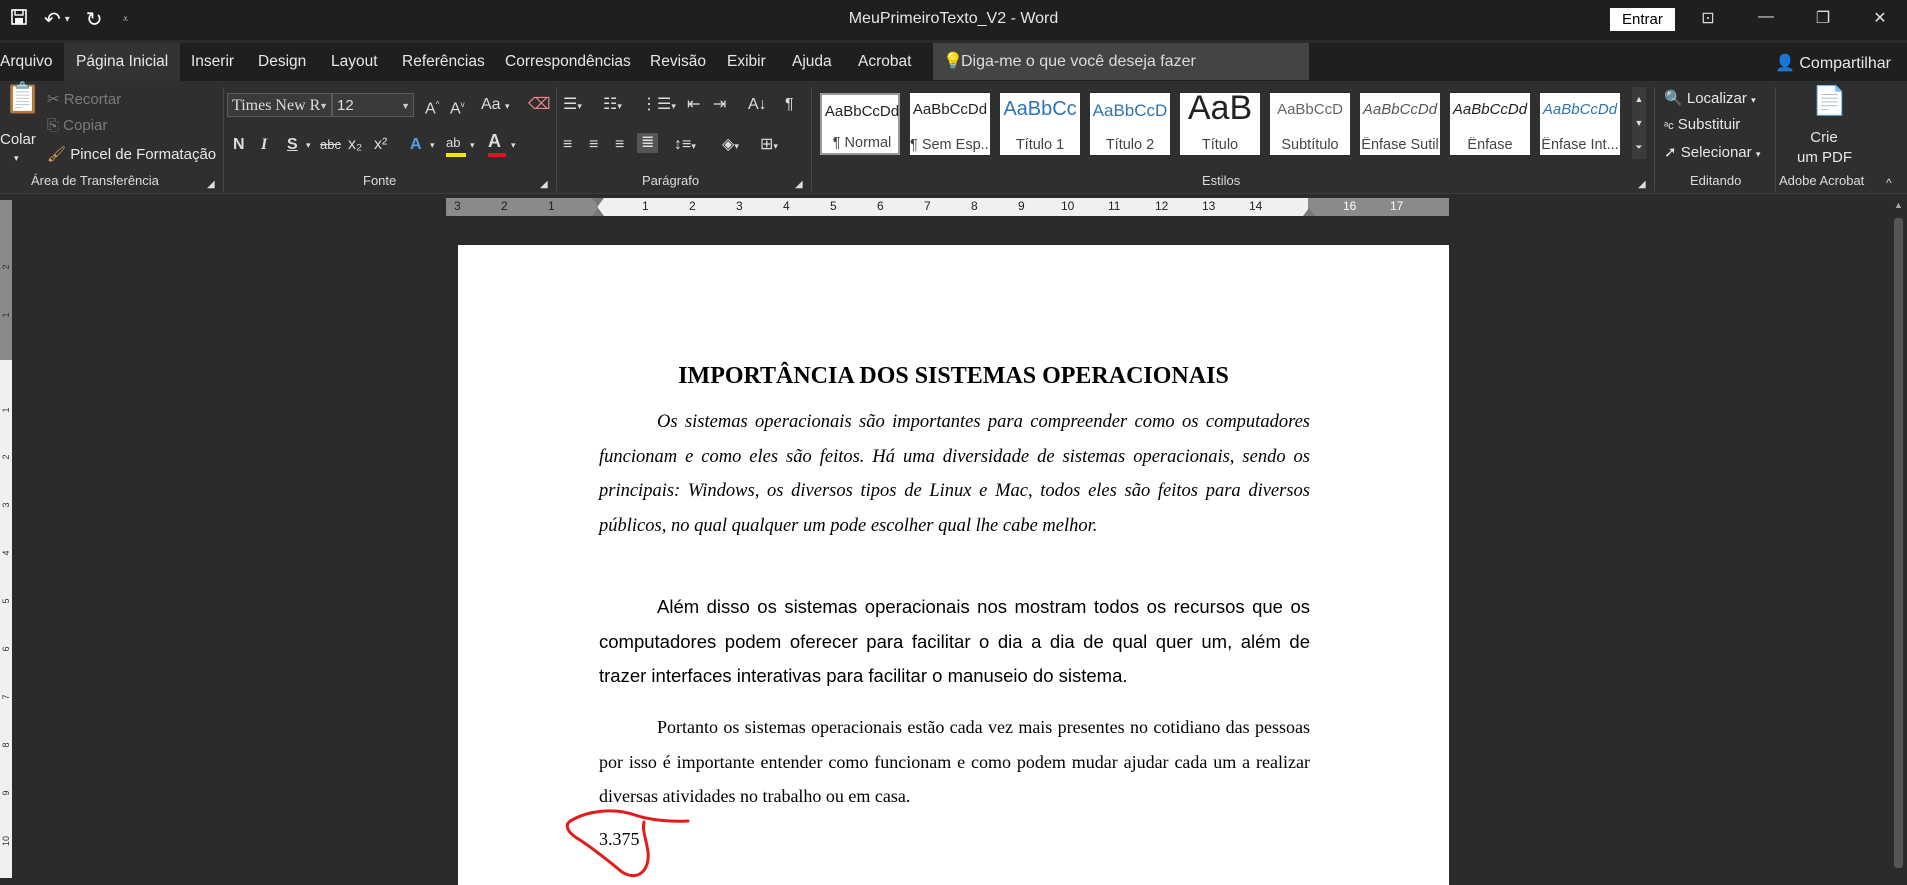  I want to click on style-title: AaB Título, so click(1220, 122).